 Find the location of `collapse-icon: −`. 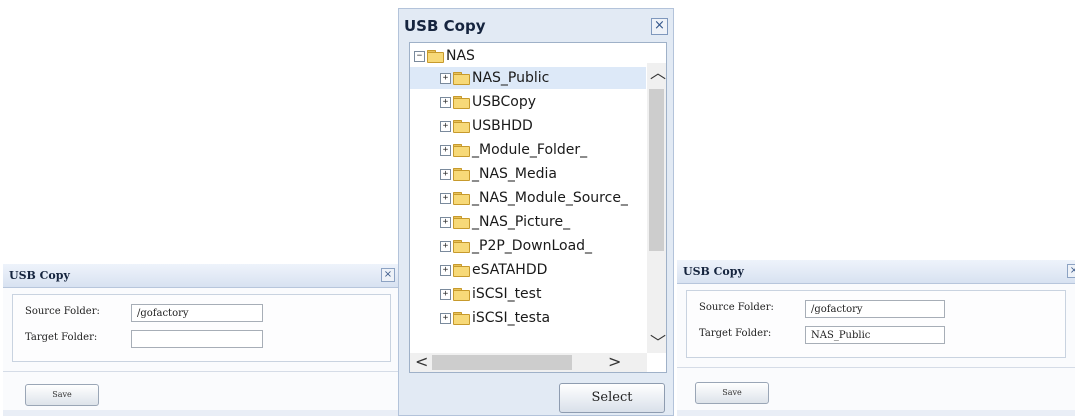

collapse-icon: − is located at coordinates (419, 56).